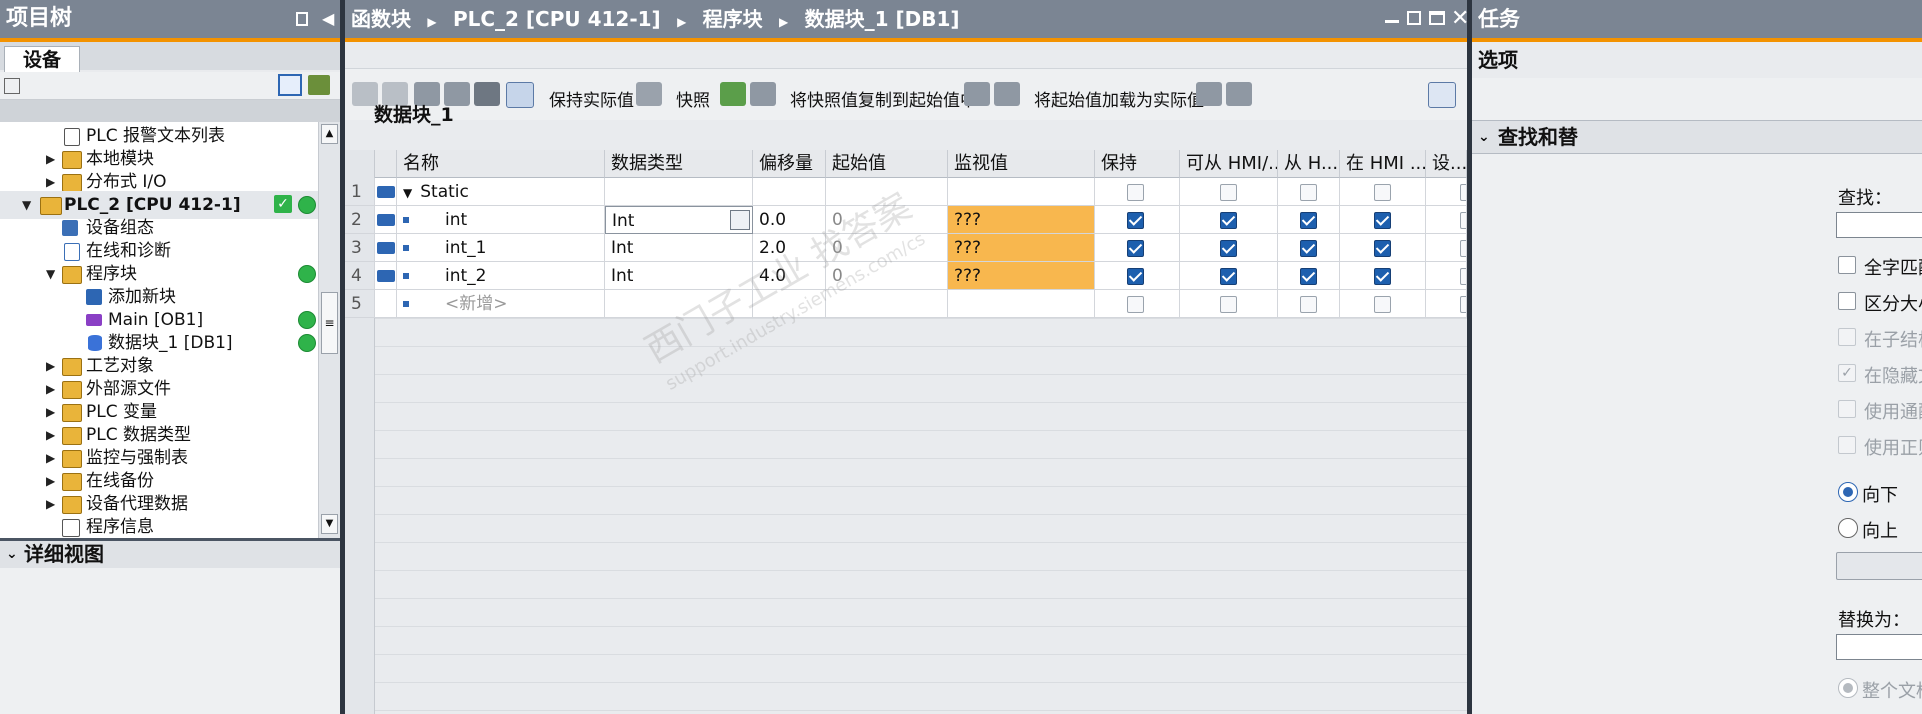 Image resolution: width=1922 pixels, height=714 pixels. What do you see at coordinates (520, 95) in the screenshot?
I see `monitor-glasses-icon` at bounding box center [520, 95].